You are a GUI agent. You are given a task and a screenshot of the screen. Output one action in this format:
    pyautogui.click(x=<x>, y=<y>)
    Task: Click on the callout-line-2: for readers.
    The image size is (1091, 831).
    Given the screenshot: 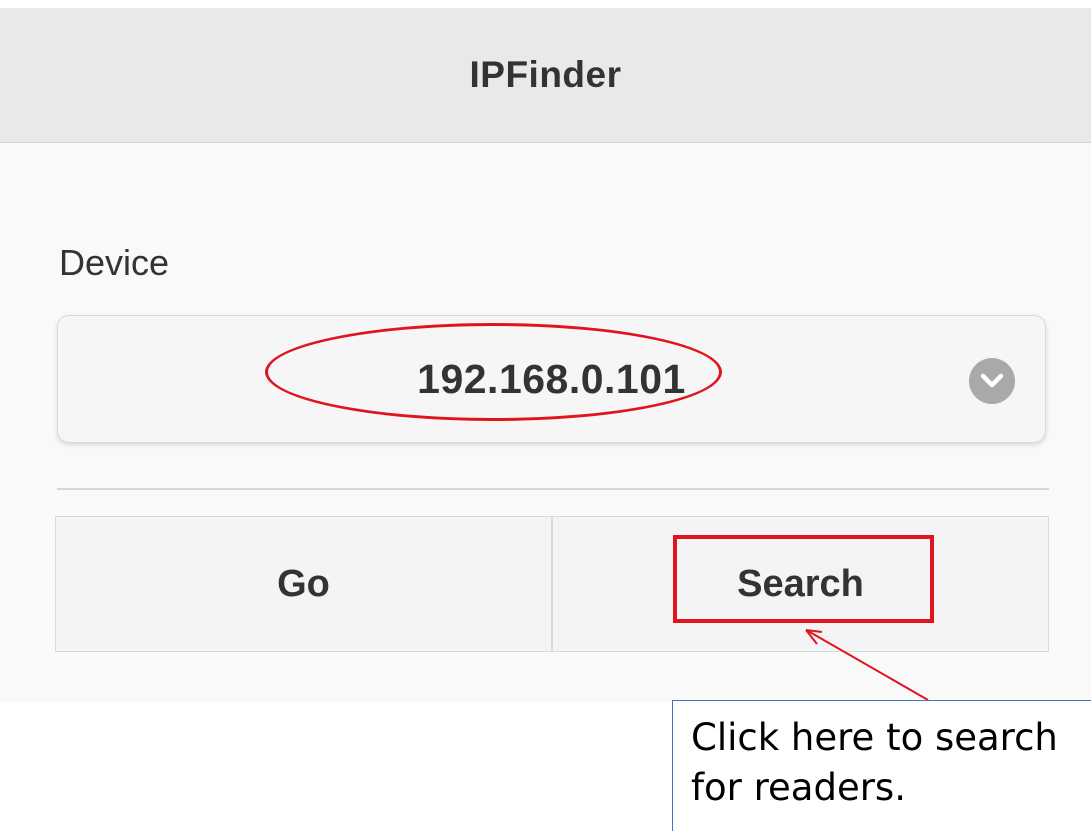 What is the action you would take?
    pyautogui.click(x=798, y=787)
    